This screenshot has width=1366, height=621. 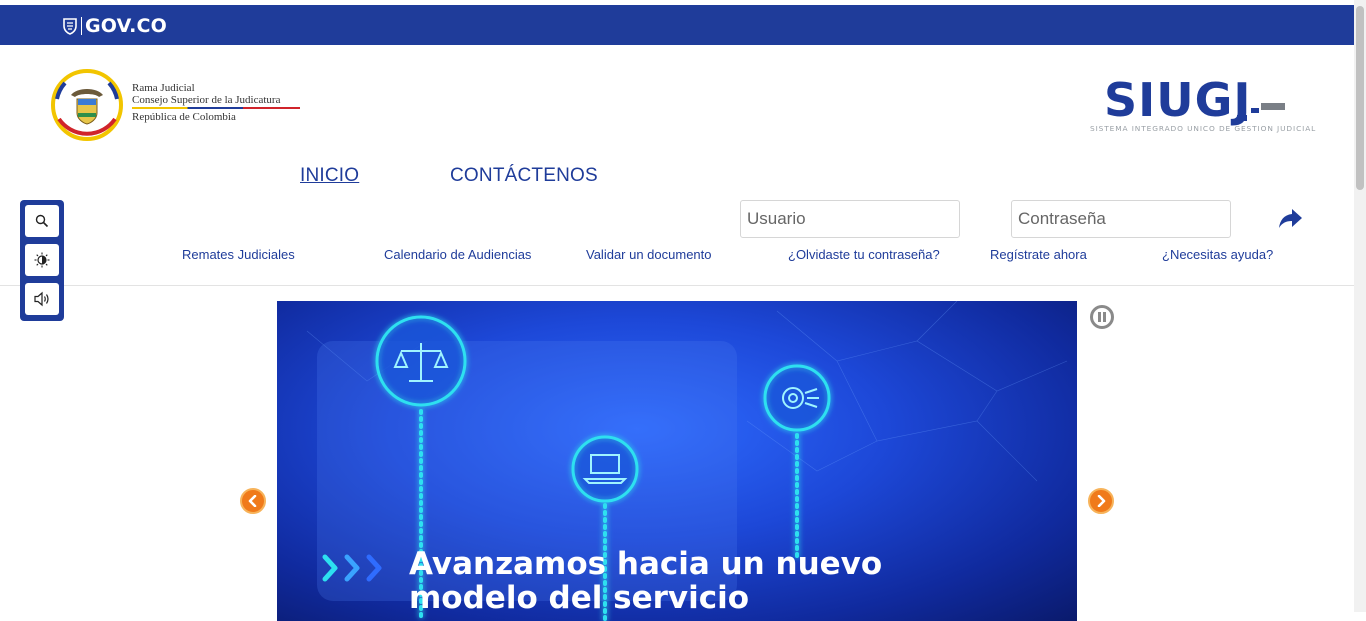 I want to click on accessibility-audio-button, so click(x=42, y=299).